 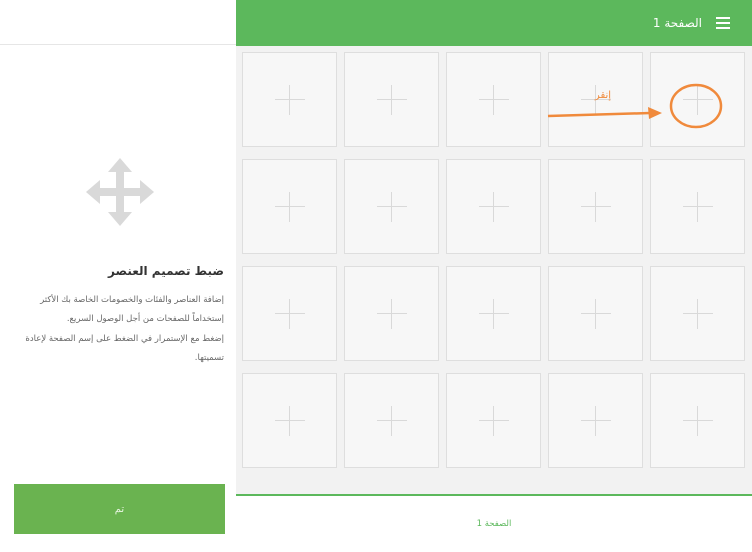 I want to click on page-title: الصفحة 1, so click(x=677, y=23).